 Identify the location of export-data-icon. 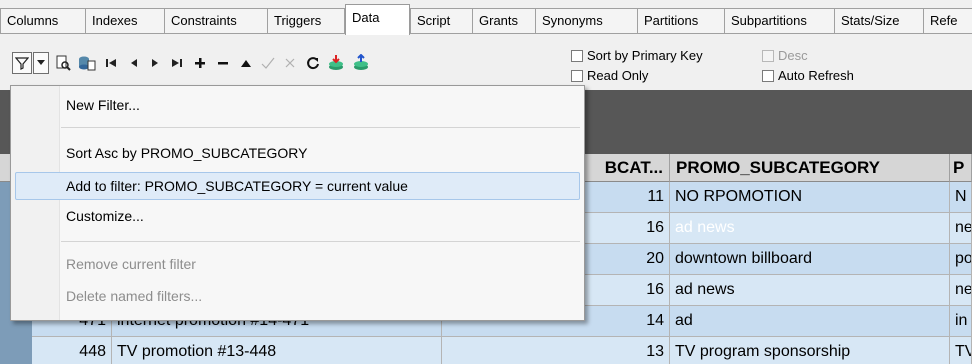
(361, 63).